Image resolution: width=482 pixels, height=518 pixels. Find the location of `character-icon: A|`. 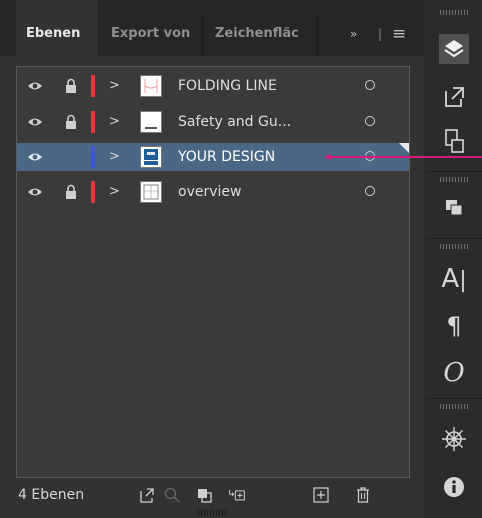

character-icon: A| is located at coordinates (454, 279).